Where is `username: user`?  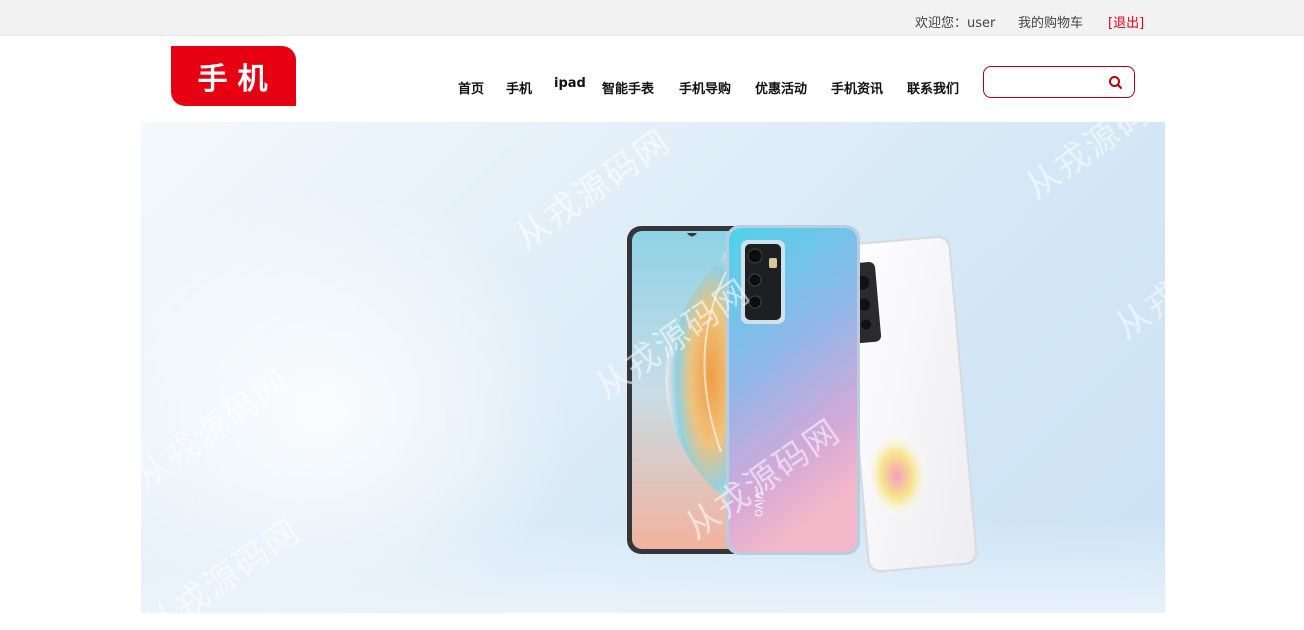
username: user is located at coordinates (981, 23).